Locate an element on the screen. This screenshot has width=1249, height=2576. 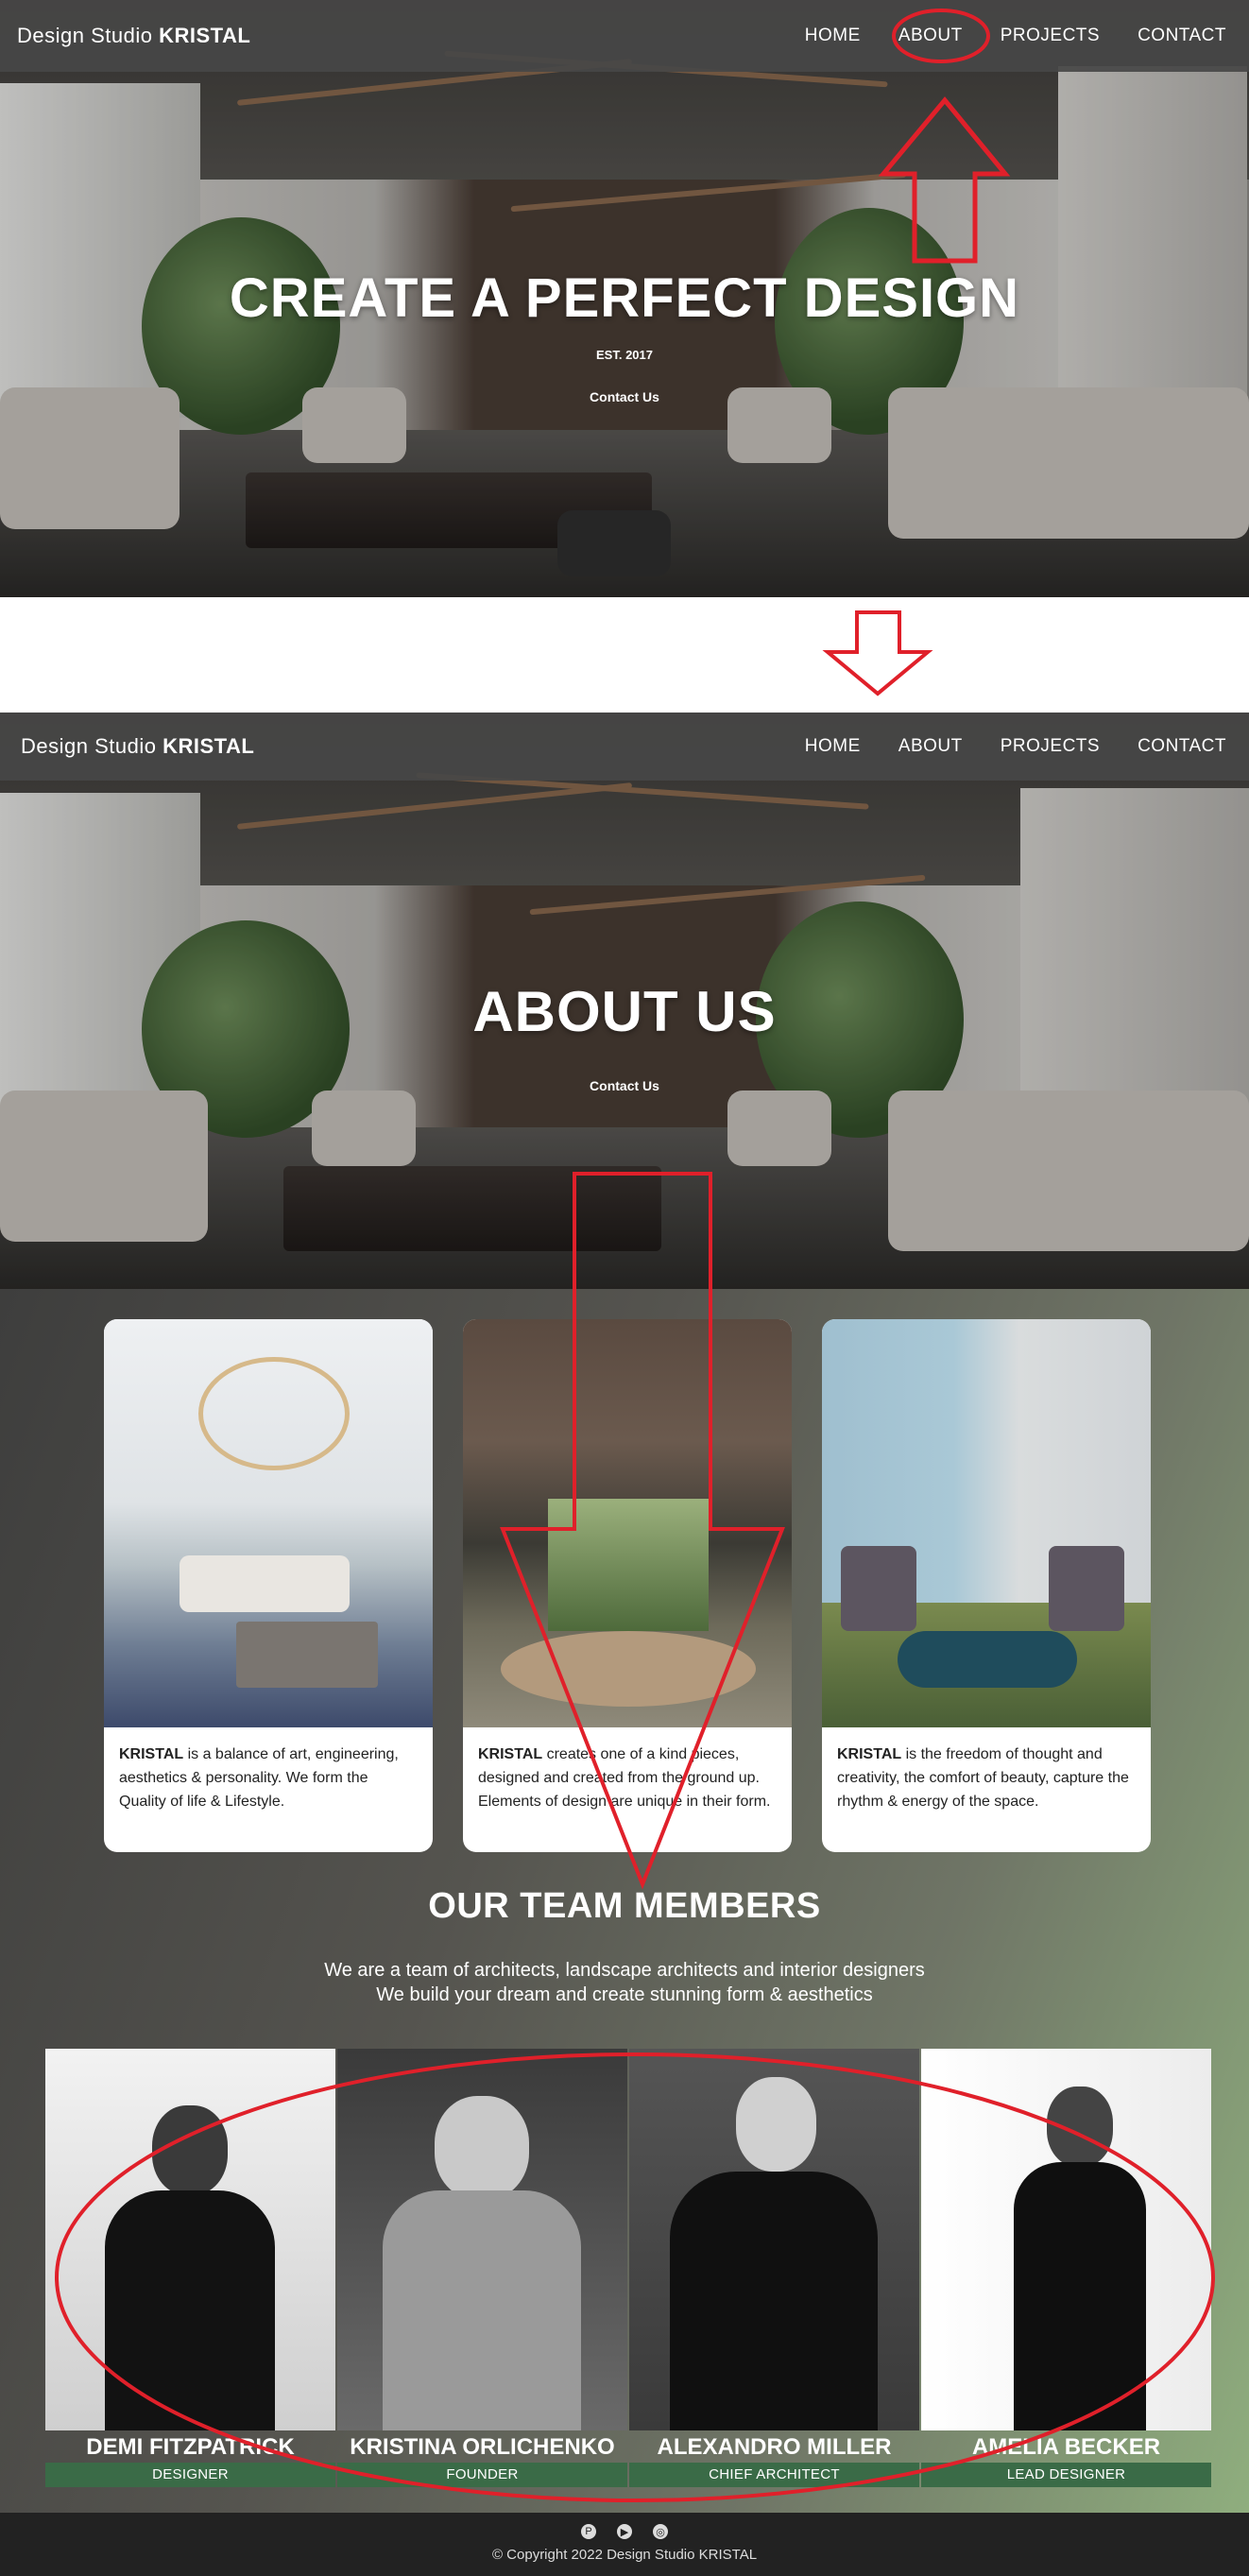
home-nav-menu: HOME ABOUT PROJECTS CONTACT is located at coordinates (1018, 36).